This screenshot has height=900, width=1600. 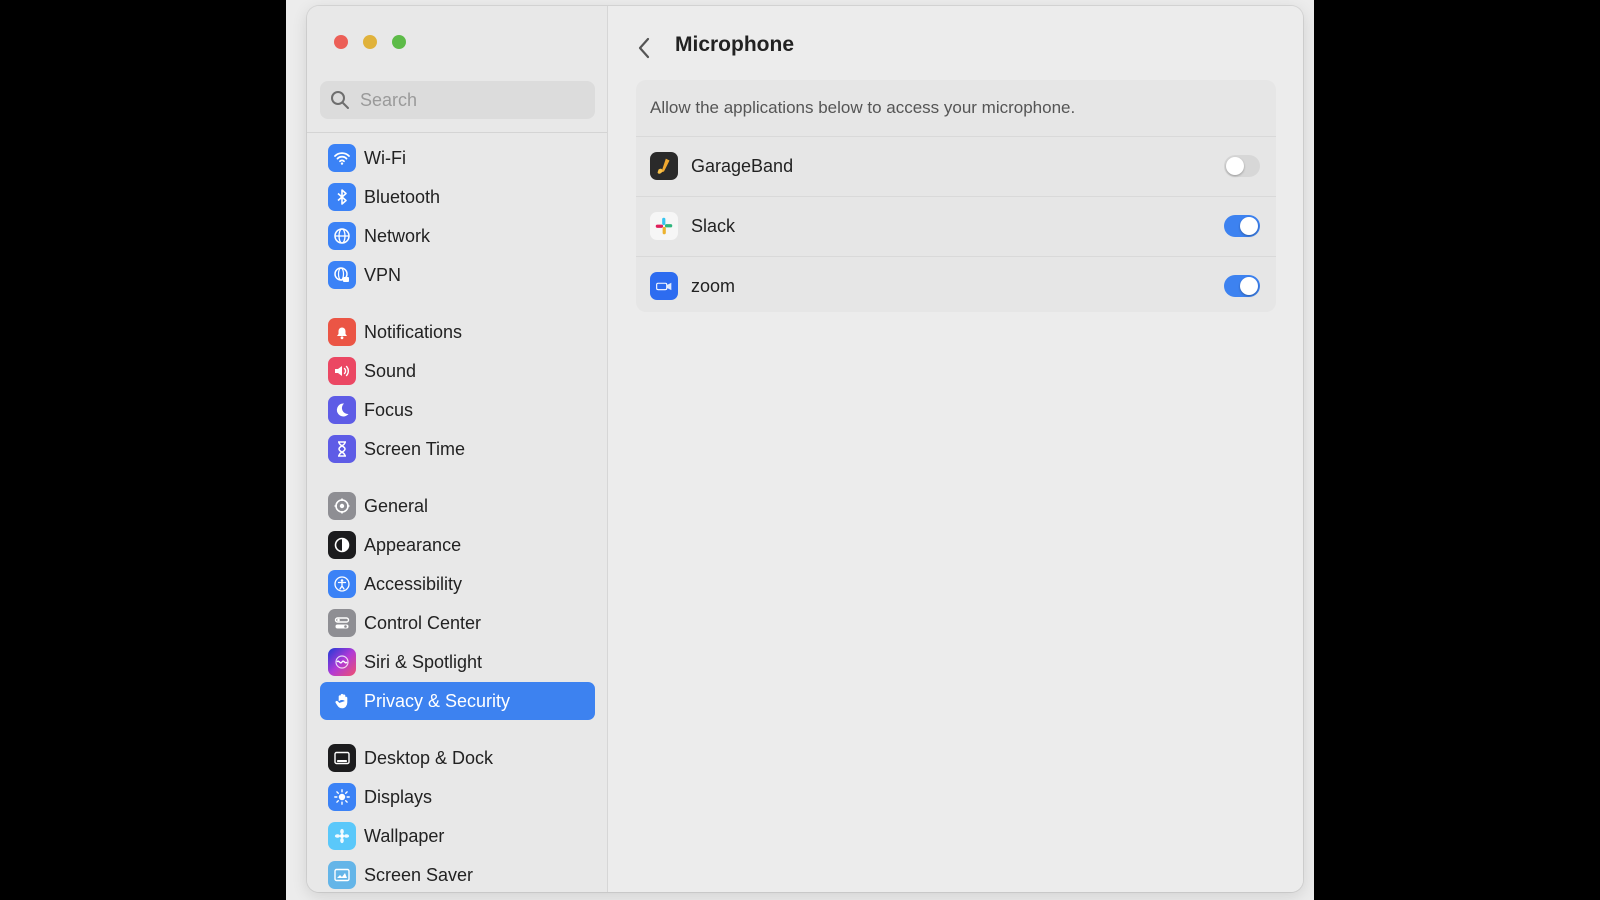 I want to click on sidebar-item-notifications: Notifications, so click(x=457, y=332).